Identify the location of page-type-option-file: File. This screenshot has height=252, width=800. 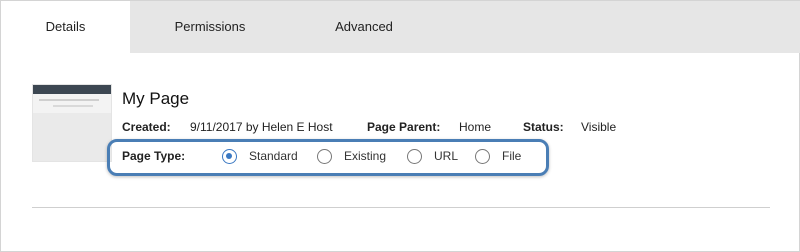
(498, 156).